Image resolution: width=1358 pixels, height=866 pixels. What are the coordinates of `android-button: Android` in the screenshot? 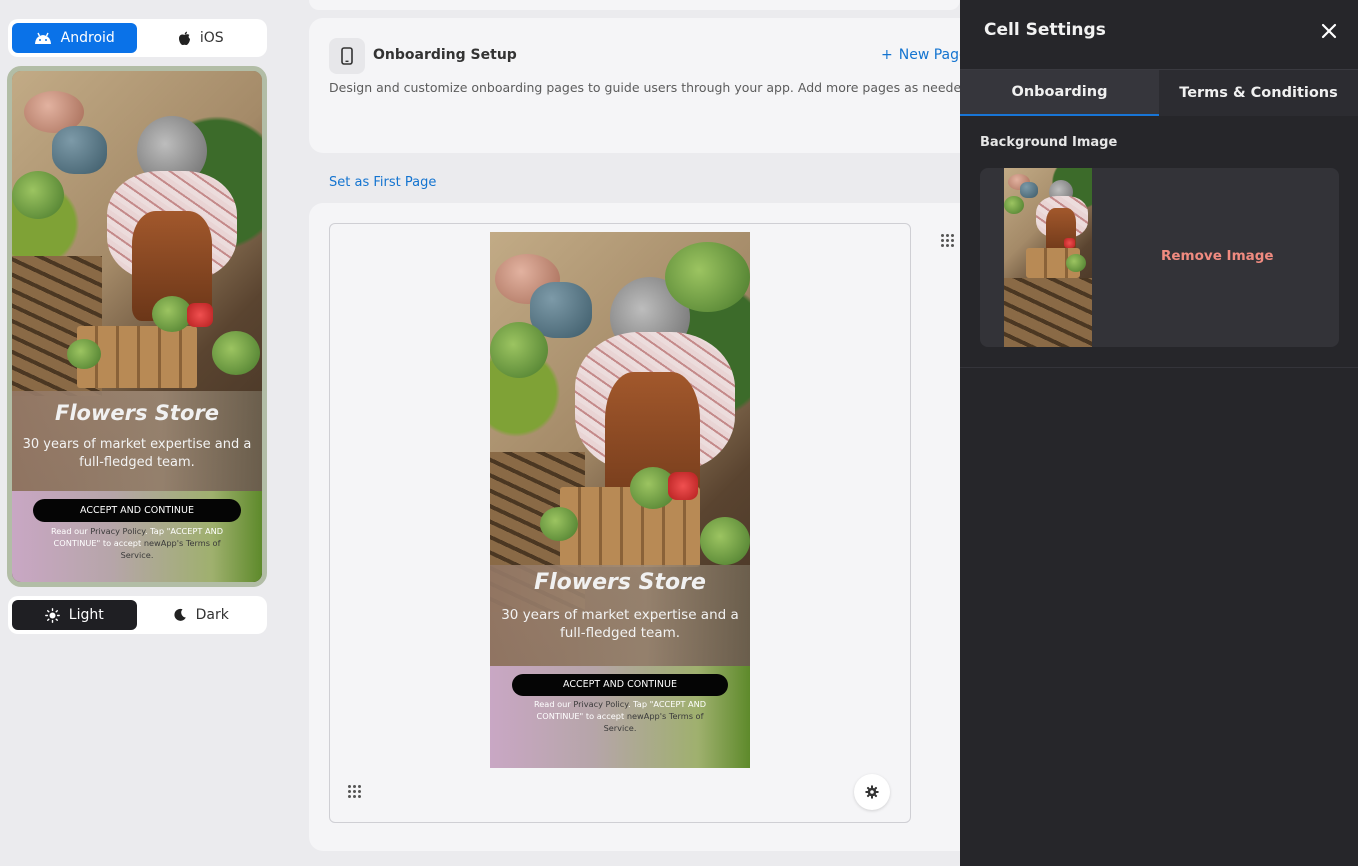 It's located at (74, 38).